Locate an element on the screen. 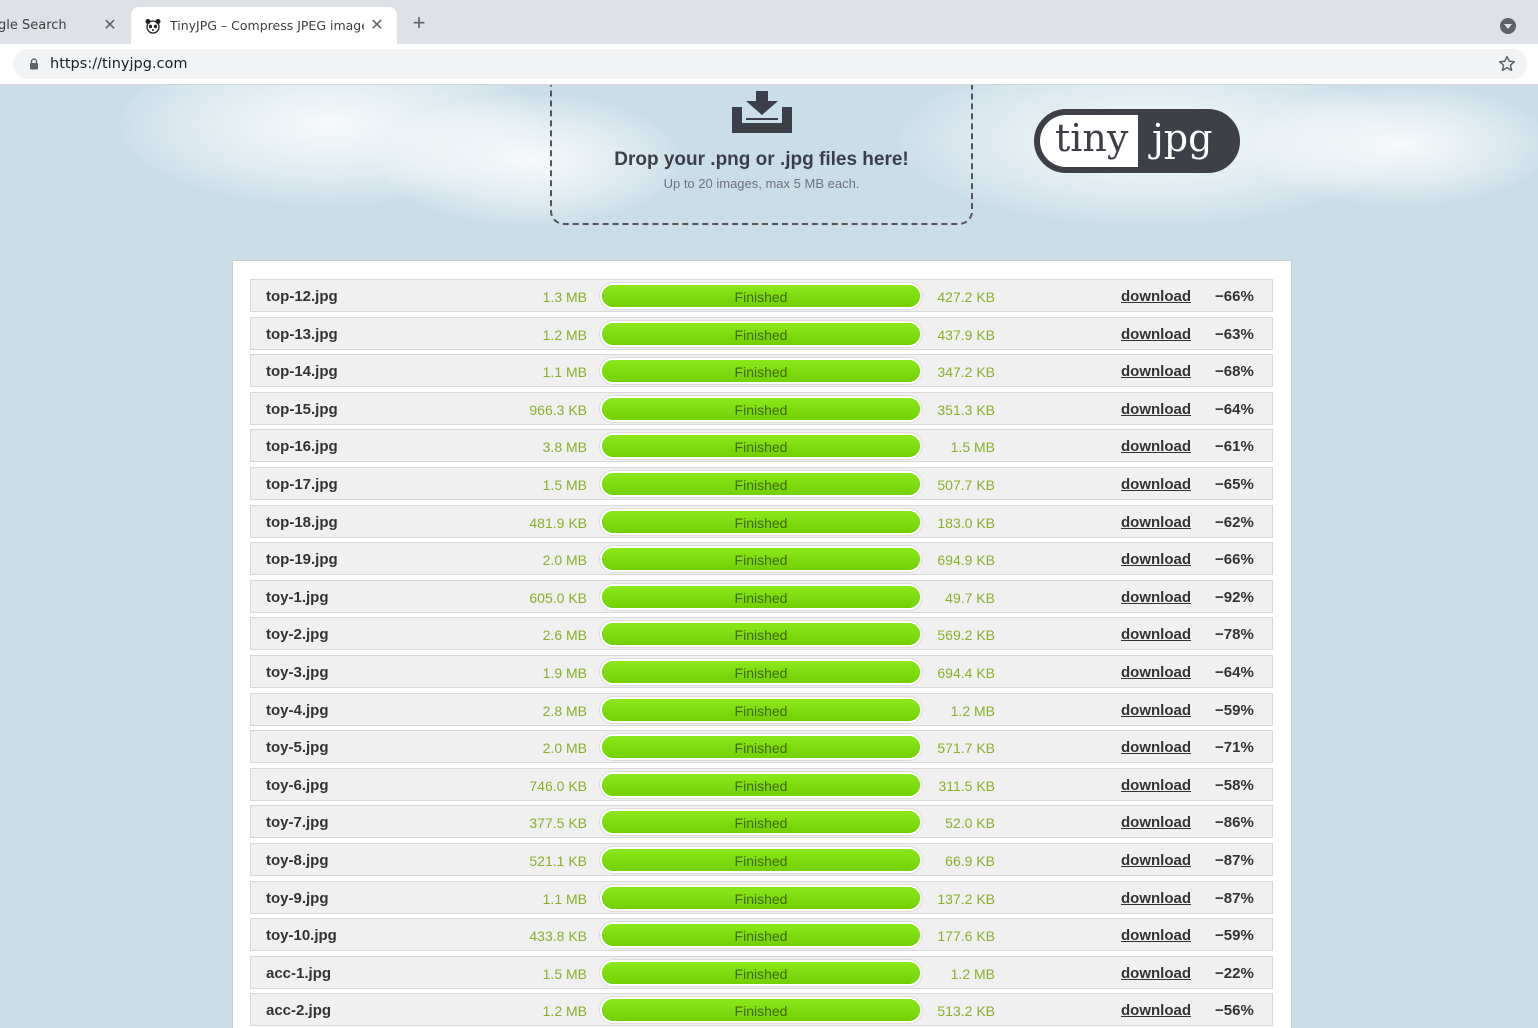 The width and height of the screenshot is (1538, 1028). file-name: toy-9.jpg is located at coordinates (297, 898).